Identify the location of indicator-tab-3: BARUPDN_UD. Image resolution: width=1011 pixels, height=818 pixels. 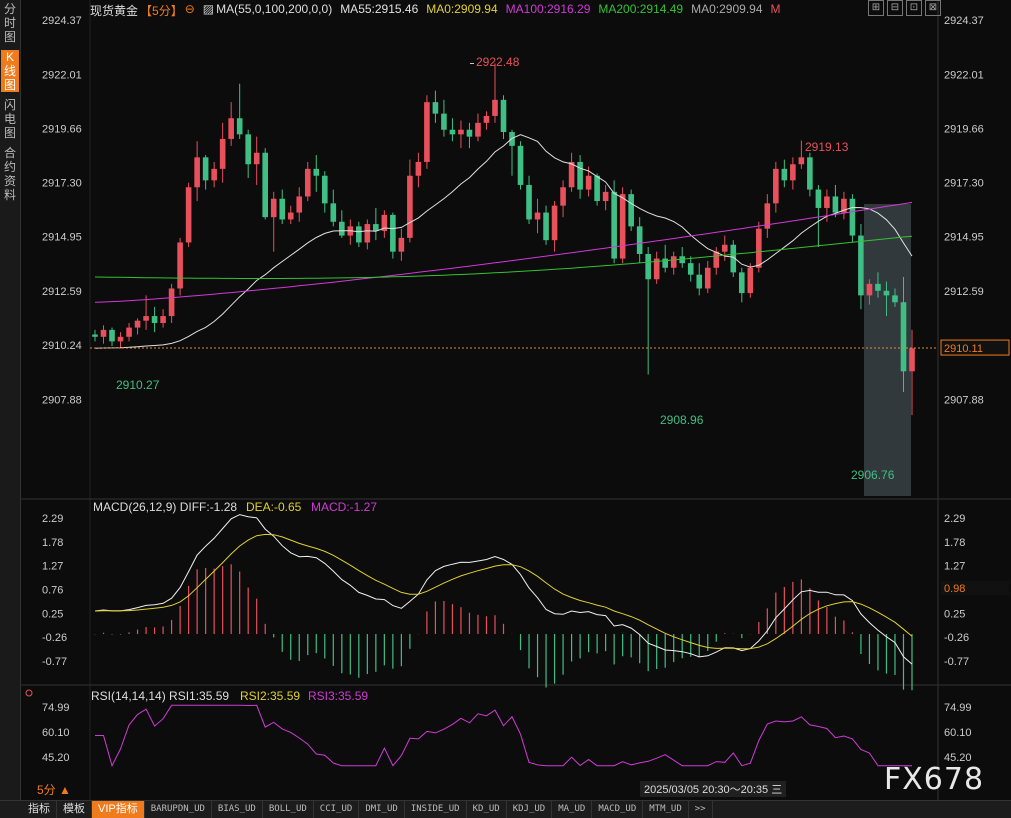
(178, 809).